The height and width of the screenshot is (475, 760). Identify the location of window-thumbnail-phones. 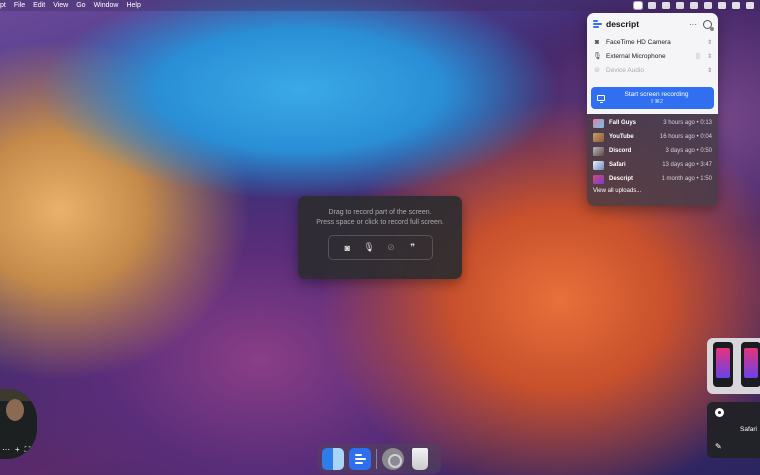
(733, 366).